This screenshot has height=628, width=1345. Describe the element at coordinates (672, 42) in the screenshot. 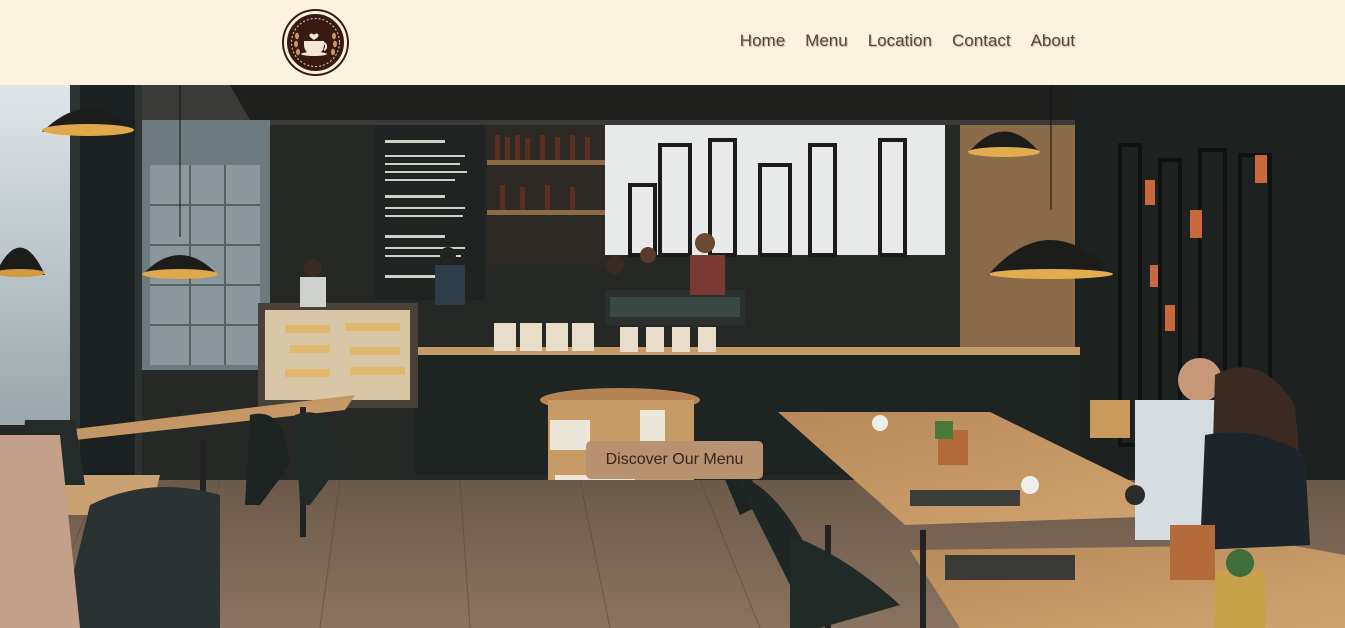

I see `site-header: Home Menu Location Contact About` at that location.